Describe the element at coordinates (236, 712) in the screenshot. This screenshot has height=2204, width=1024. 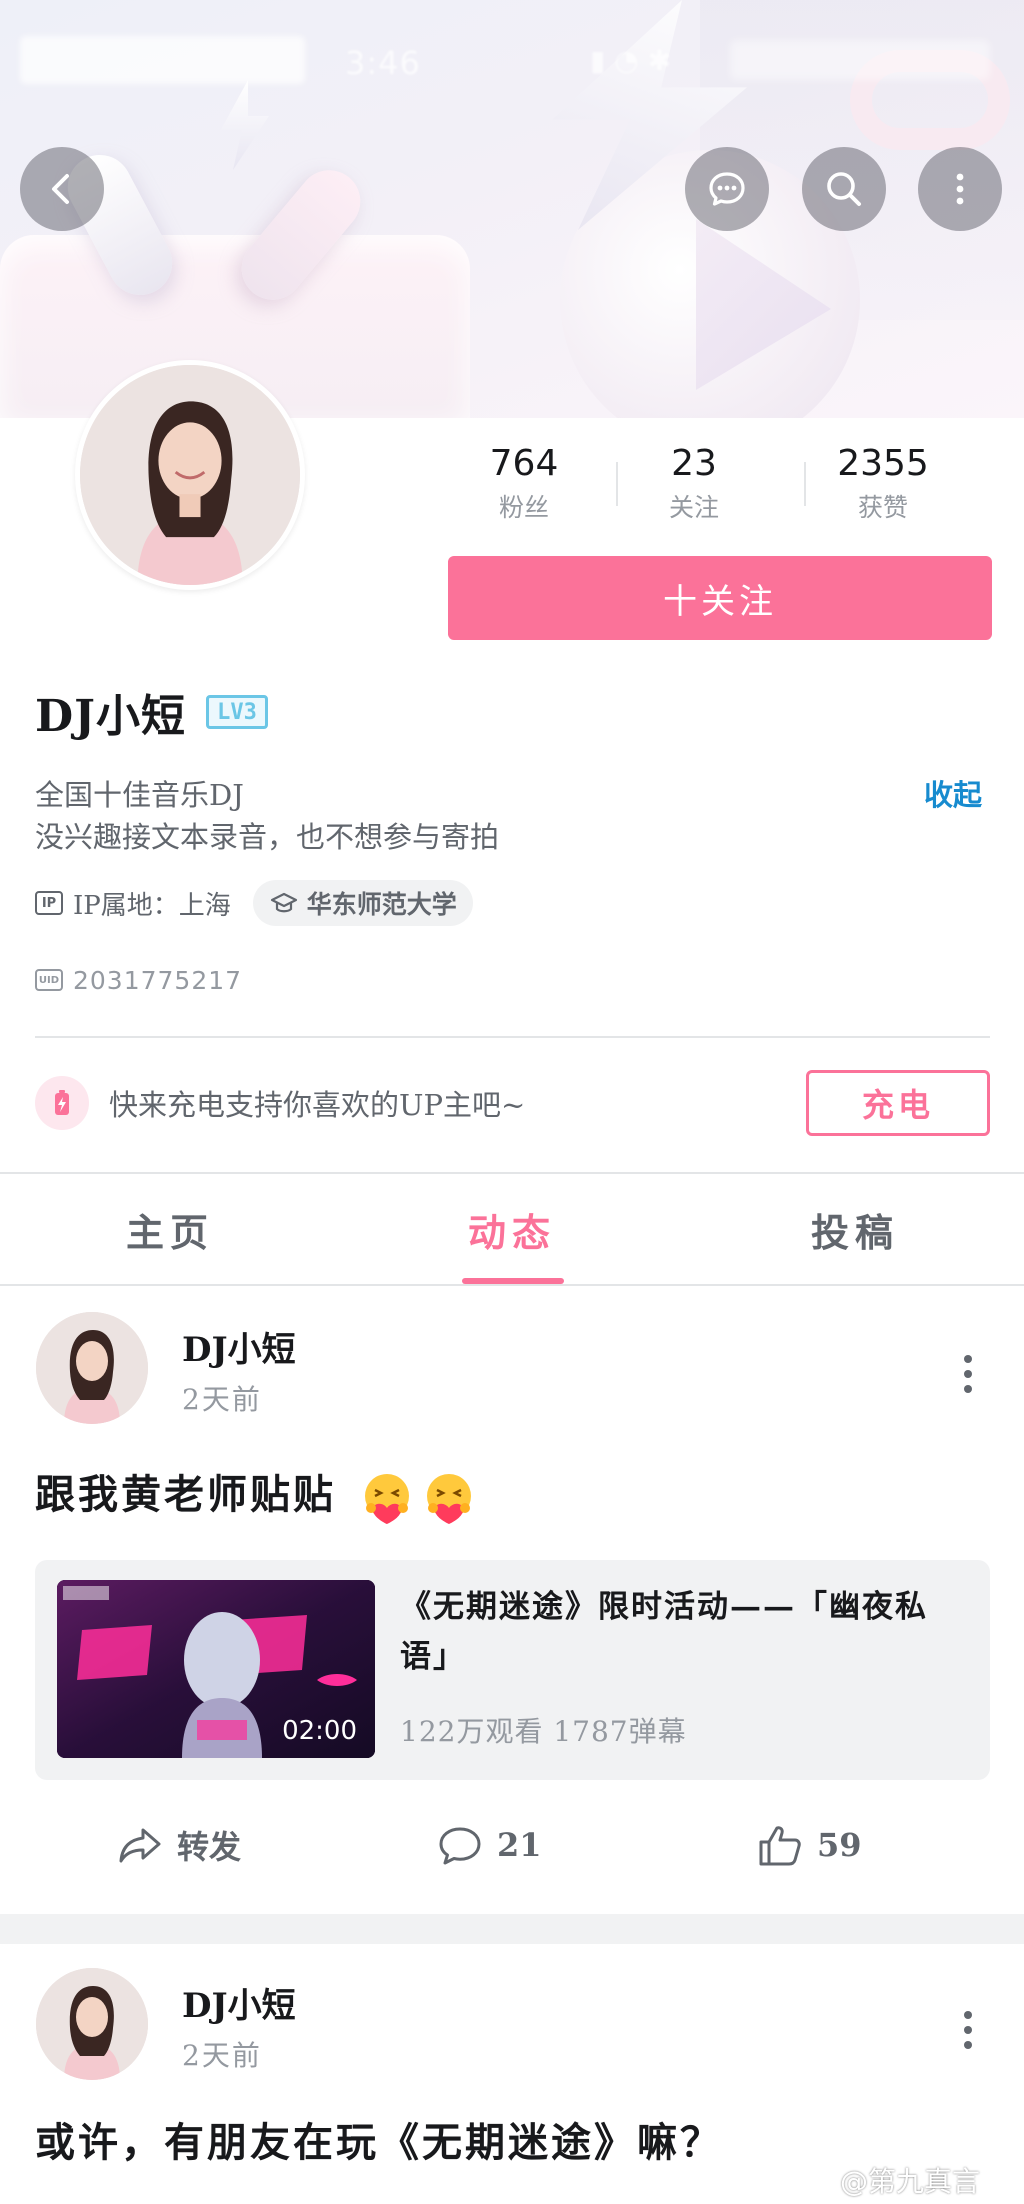
I see `level-badge: LV3` at that location.